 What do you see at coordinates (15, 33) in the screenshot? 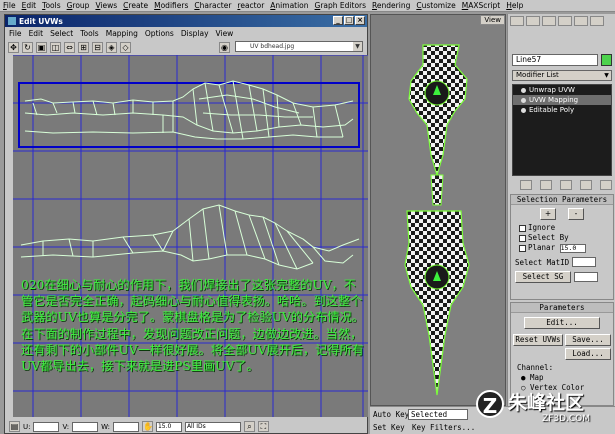
I see `uvw-menu-file: File` at bounding box center [15, 33].